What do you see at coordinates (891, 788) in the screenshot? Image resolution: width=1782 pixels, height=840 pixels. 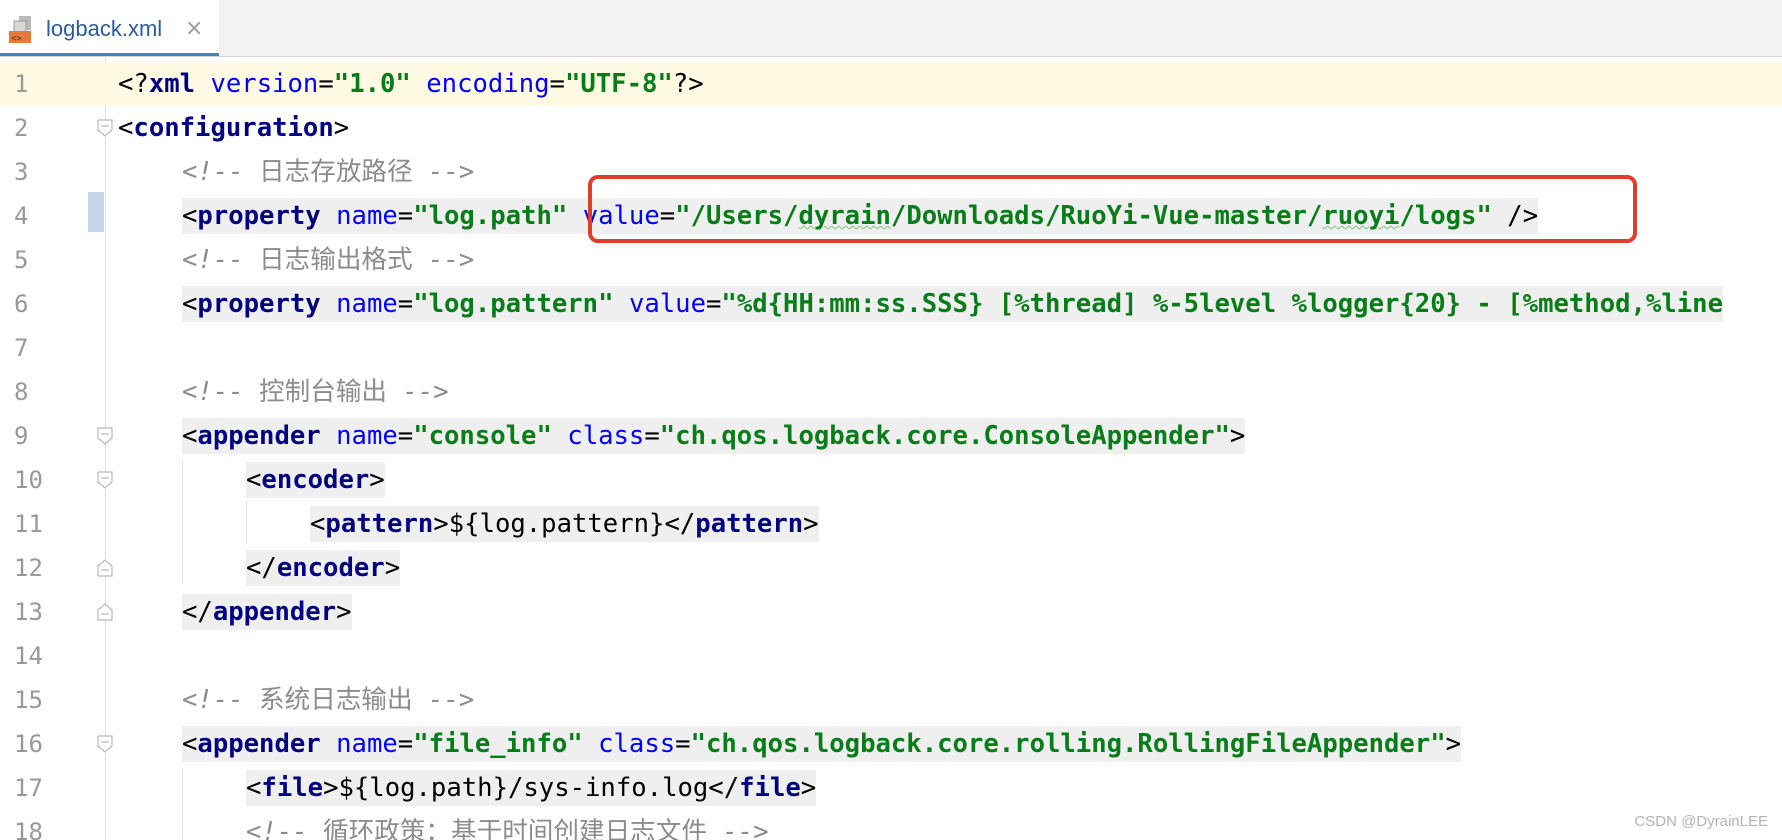 I see `code-line: 17 <file>${log.path}/sys-info.log</file>` at bounding box center [891, 788].